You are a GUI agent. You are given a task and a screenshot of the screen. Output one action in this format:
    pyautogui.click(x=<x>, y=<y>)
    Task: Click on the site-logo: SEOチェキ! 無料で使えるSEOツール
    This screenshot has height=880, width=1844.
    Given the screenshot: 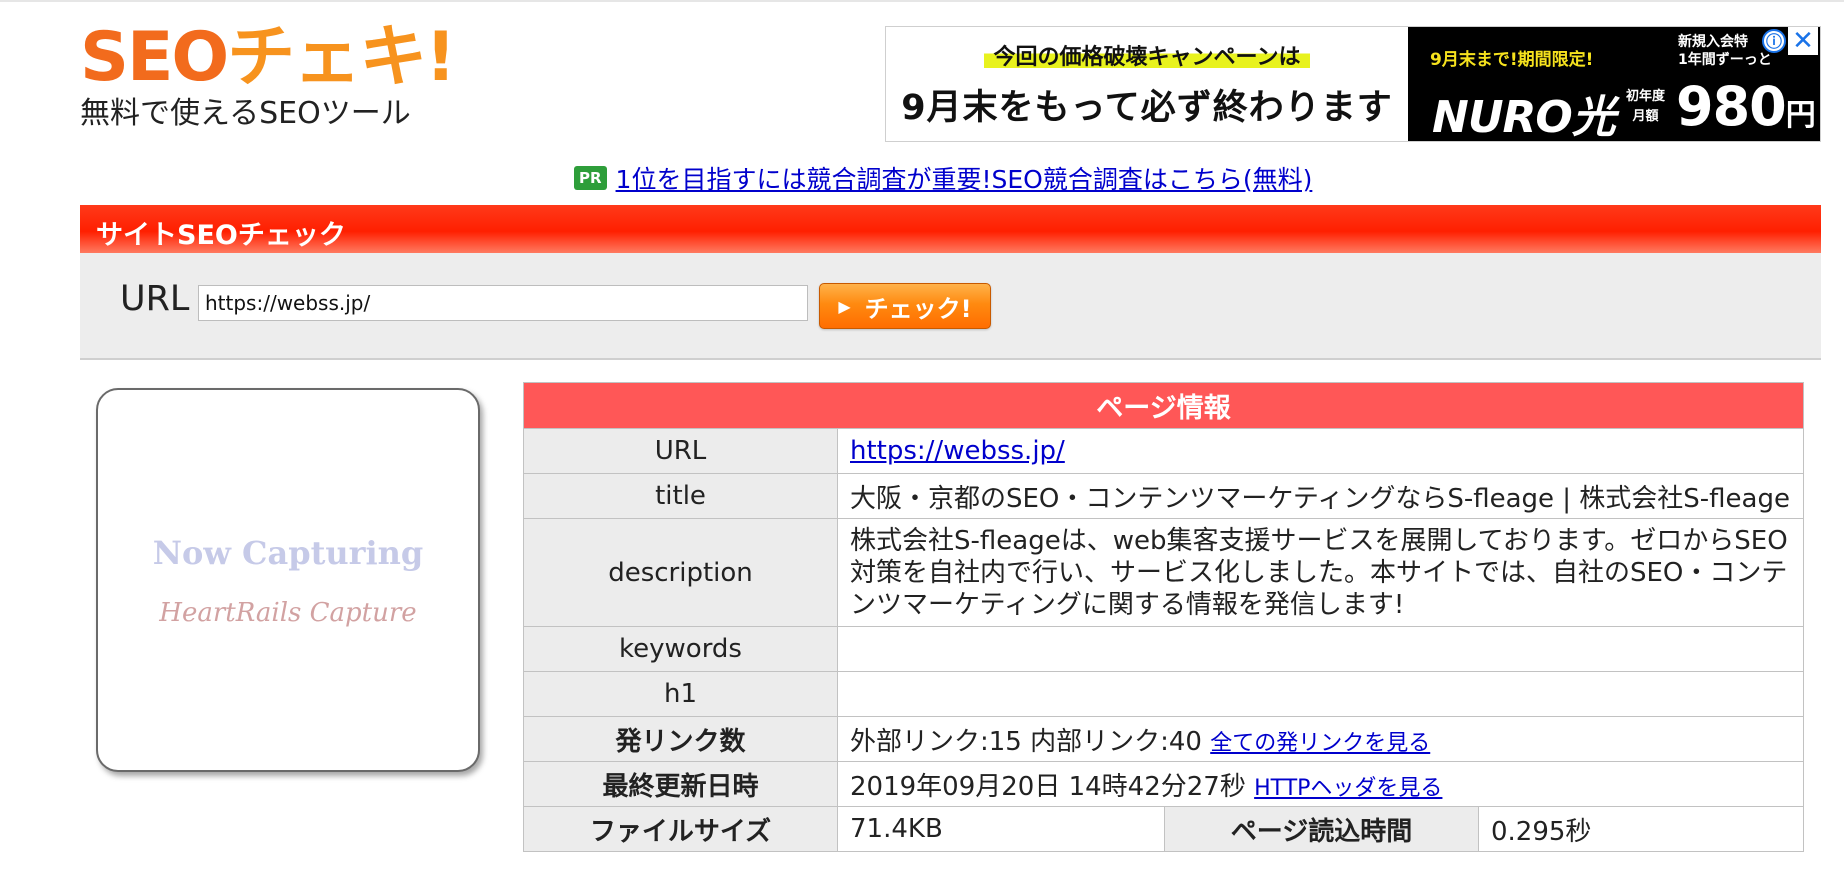 What is the action you would take?
    pyautogui.click(x=268, y=77)
    